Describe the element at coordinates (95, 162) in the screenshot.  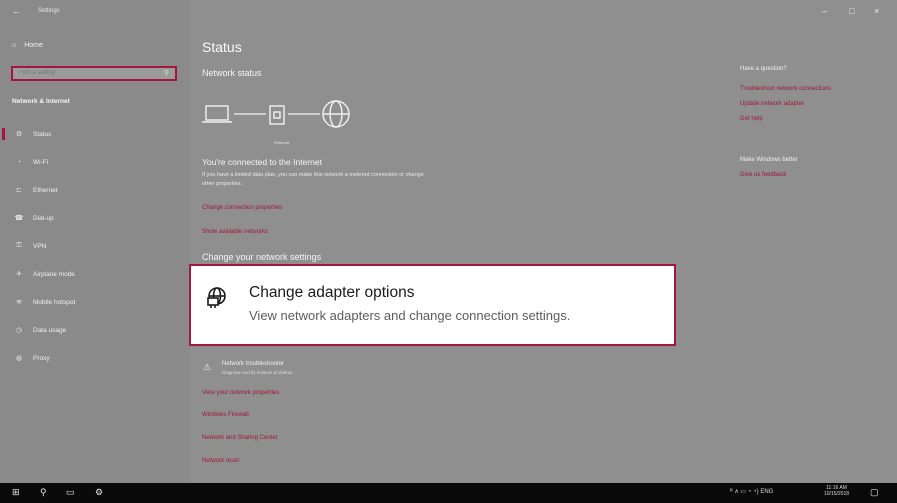
I see `sidebar-item-wifi: ◔ Wi-Fi` at that location.